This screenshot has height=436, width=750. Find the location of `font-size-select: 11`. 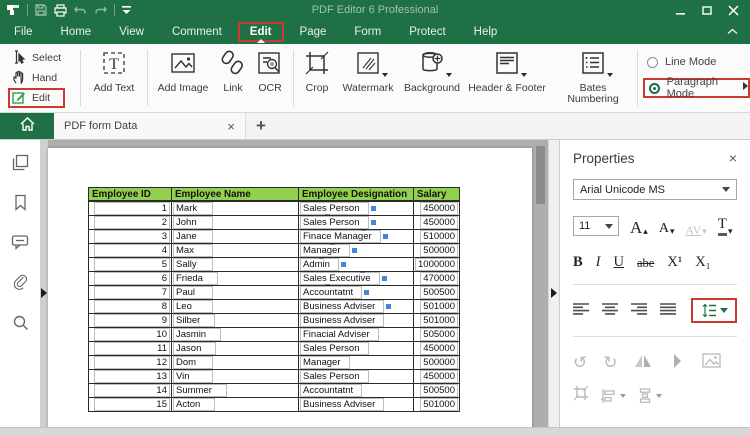

font-size-select: 11 is located at coordinates (596, 226).